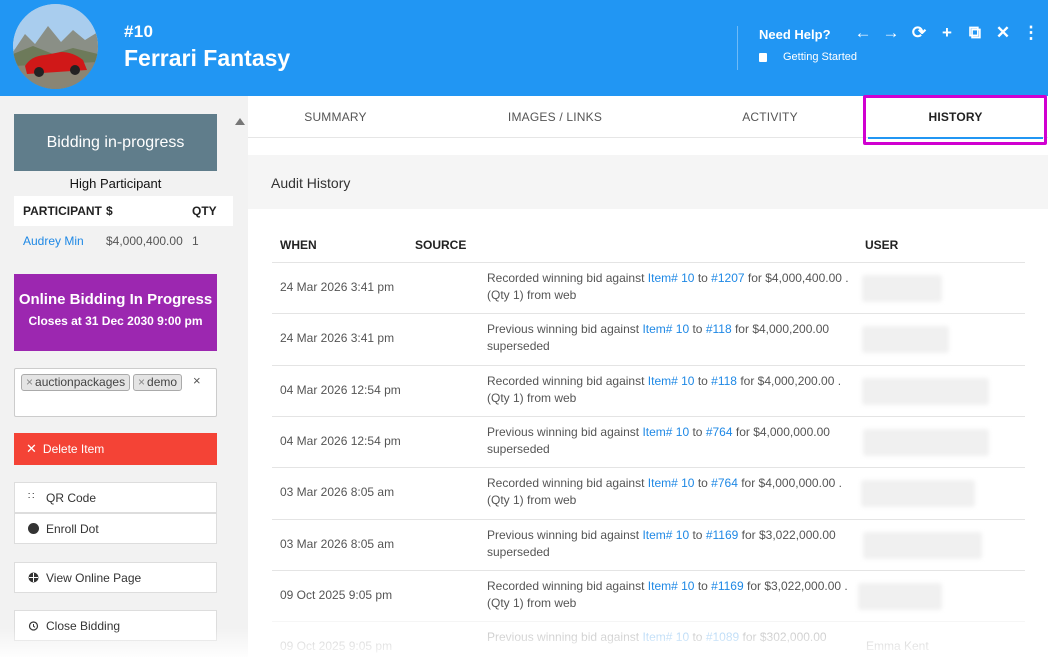 The image size is (1048, 657). Describe the element at coordinates (195, 241) in the screenshot. I see `participant-qty: 1` at that location.